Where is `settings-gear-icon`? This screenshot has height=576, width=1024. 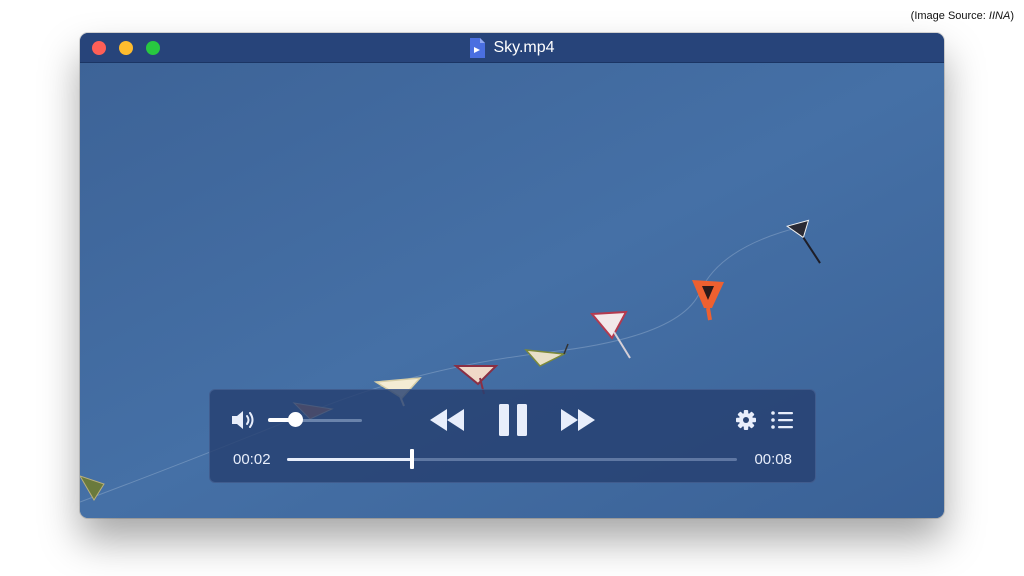
settings-gear-icon is located at coordinates (746, 420).